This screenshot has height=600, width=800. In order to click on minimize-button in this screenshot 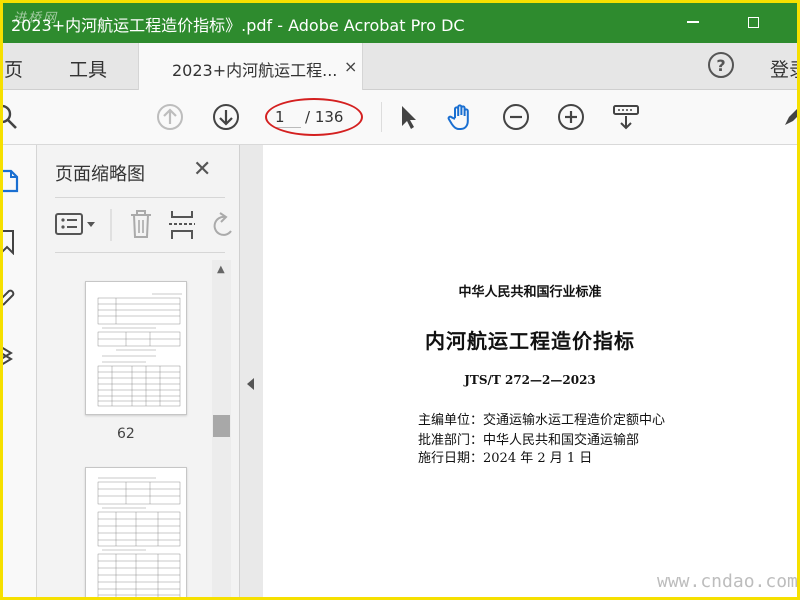, I will do `click(693, 22)`.